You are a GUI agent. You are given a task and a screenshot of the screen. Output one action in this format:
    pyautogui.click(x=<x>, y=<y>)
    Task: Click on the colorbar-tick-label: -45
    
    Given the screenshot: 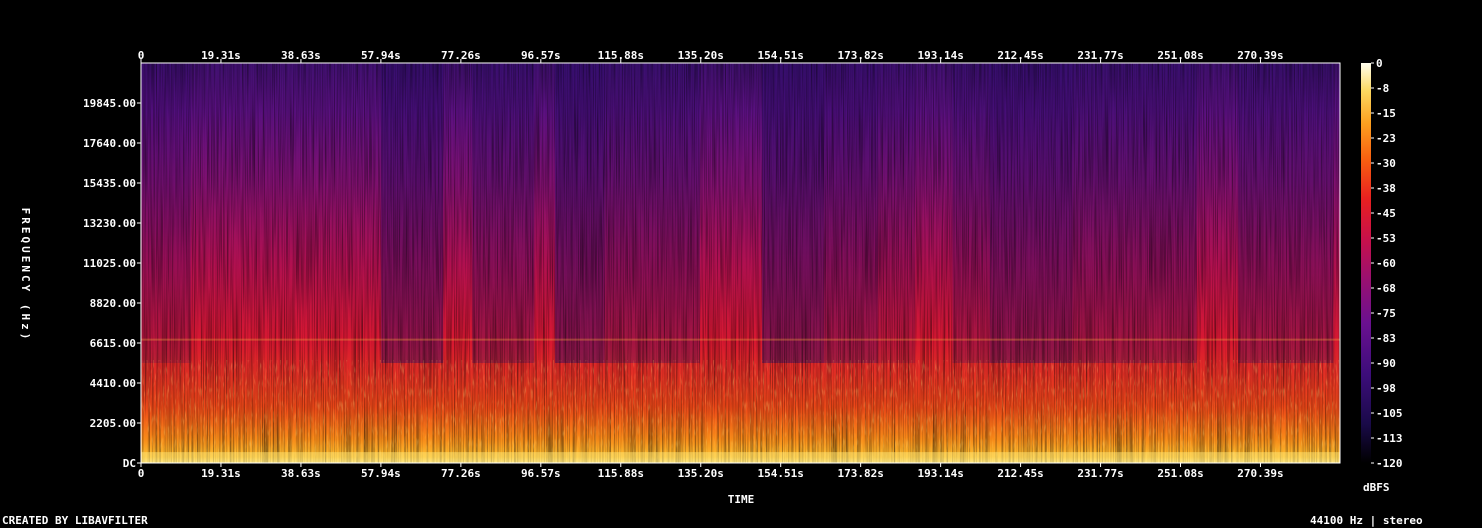 What is the action you would take?
    pyautogui.click(x=1386, y=213)
    